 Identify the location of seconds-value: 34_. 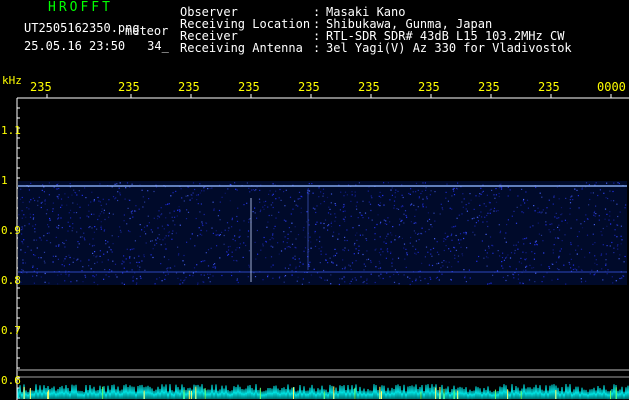
(158, 46).